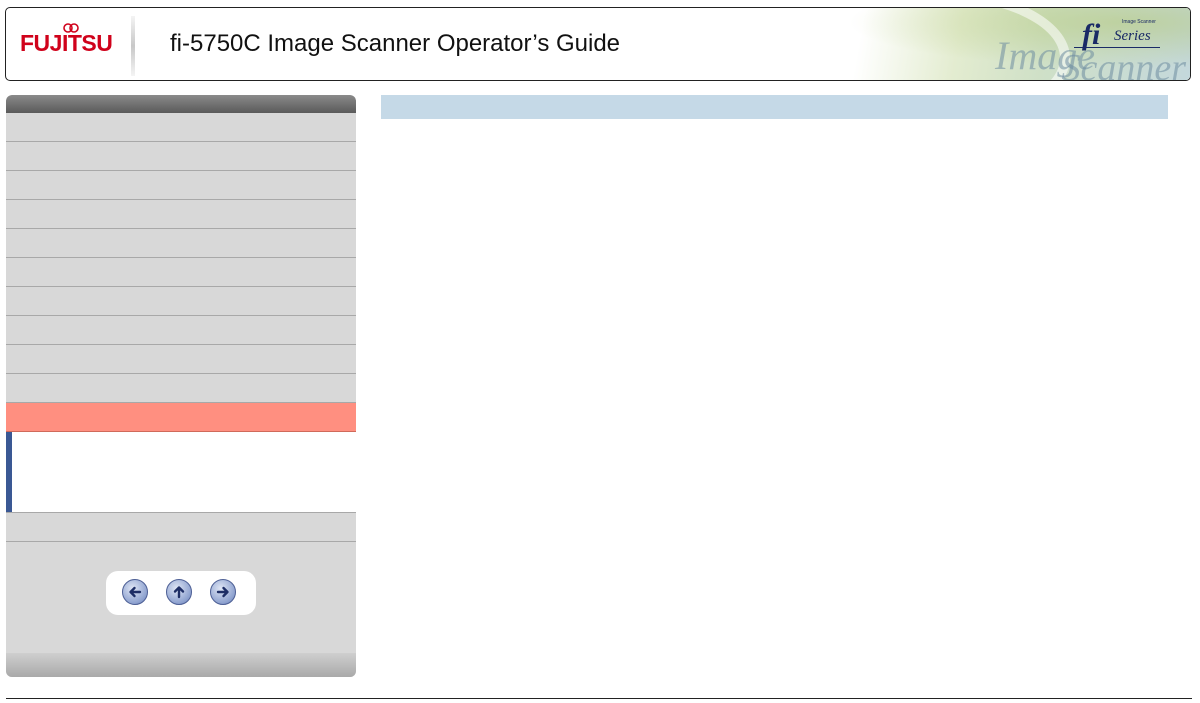 The height and width of the screenshot is (703, 1200). What do you see at coordinates (133, 46) in the screenshot?
I see `logo-divider` at bounding box center [133, 46].